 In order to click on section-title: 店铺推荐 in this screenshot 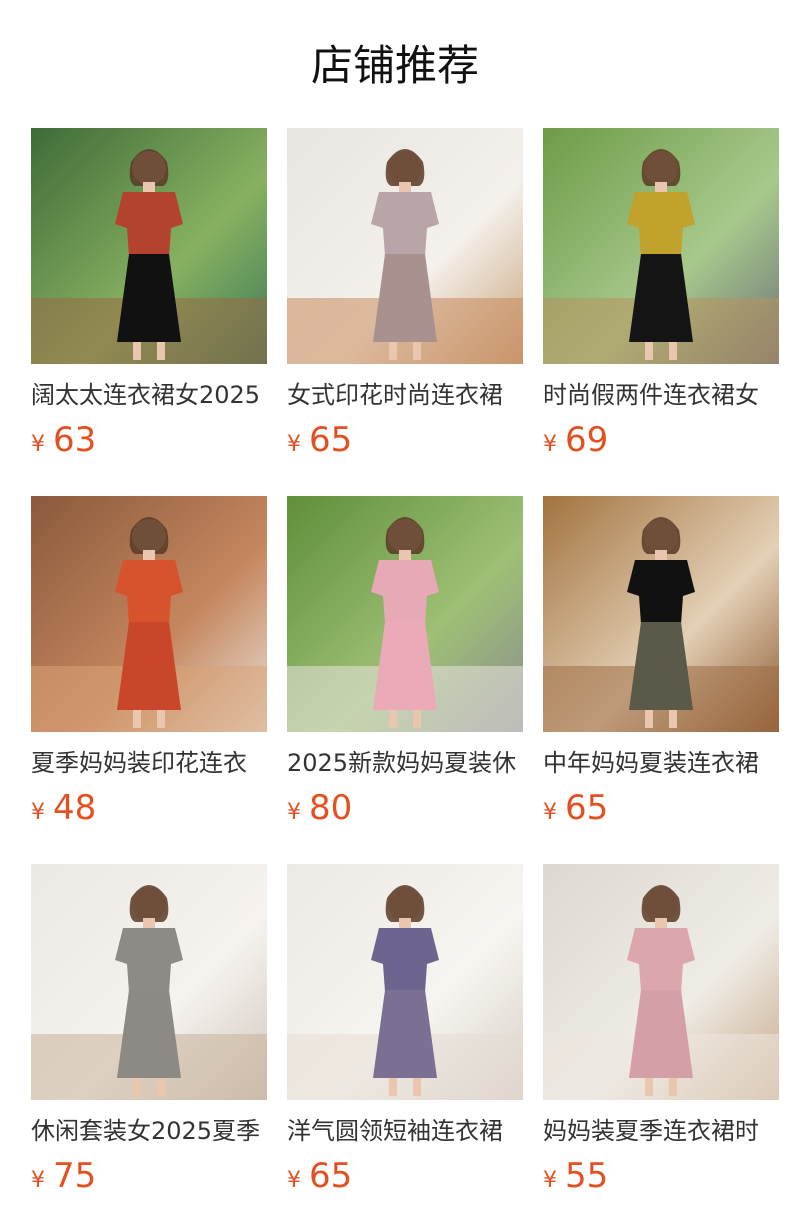, I will do `click(394, 65)`.